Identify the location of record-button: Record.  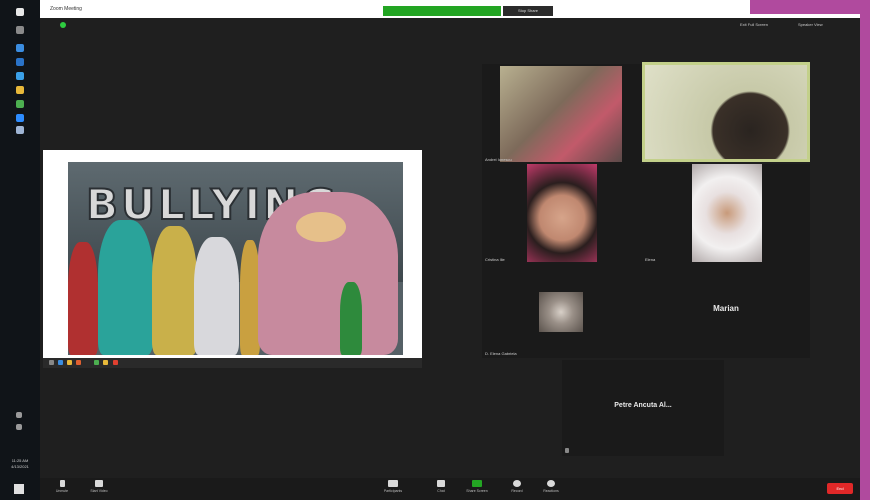
(517, 486).